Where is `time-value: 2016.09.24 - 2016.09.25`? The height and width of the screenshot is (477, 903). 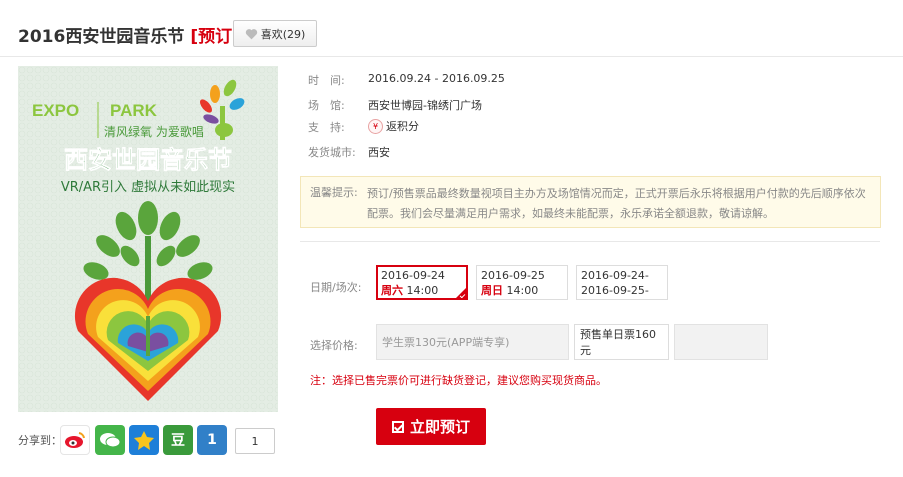 time-value: 2016.09.24 - 2016.09.25 is located at coordinates (436, 78).